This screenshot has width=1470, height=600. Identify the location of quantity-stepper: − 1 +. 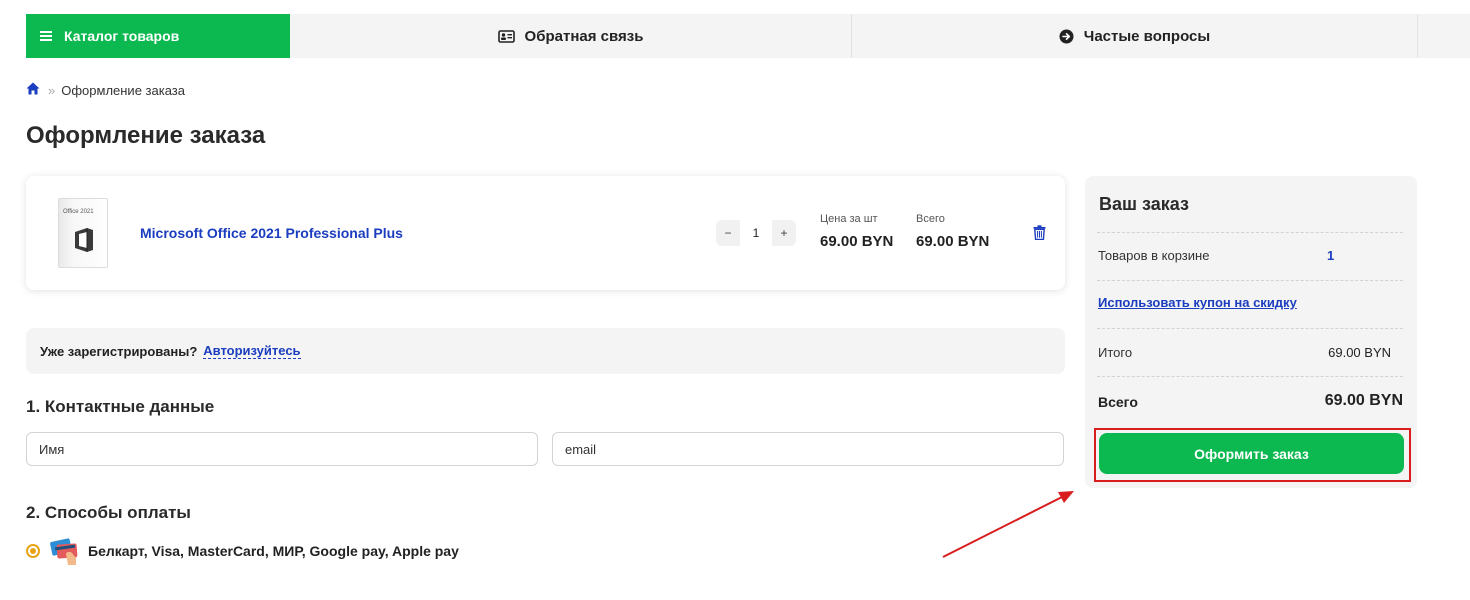
(756, 233).